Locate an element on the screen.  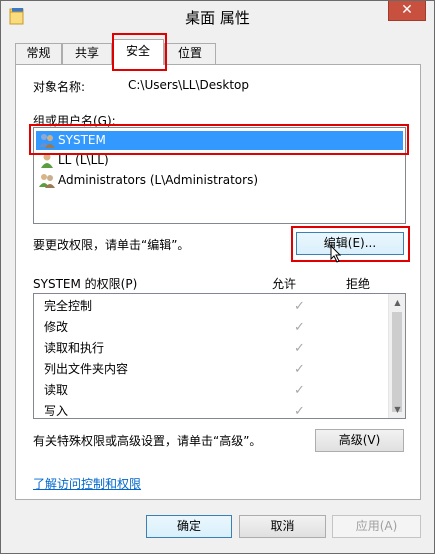
object-name-label: 对象名称: is located at coordinates (59, 87).